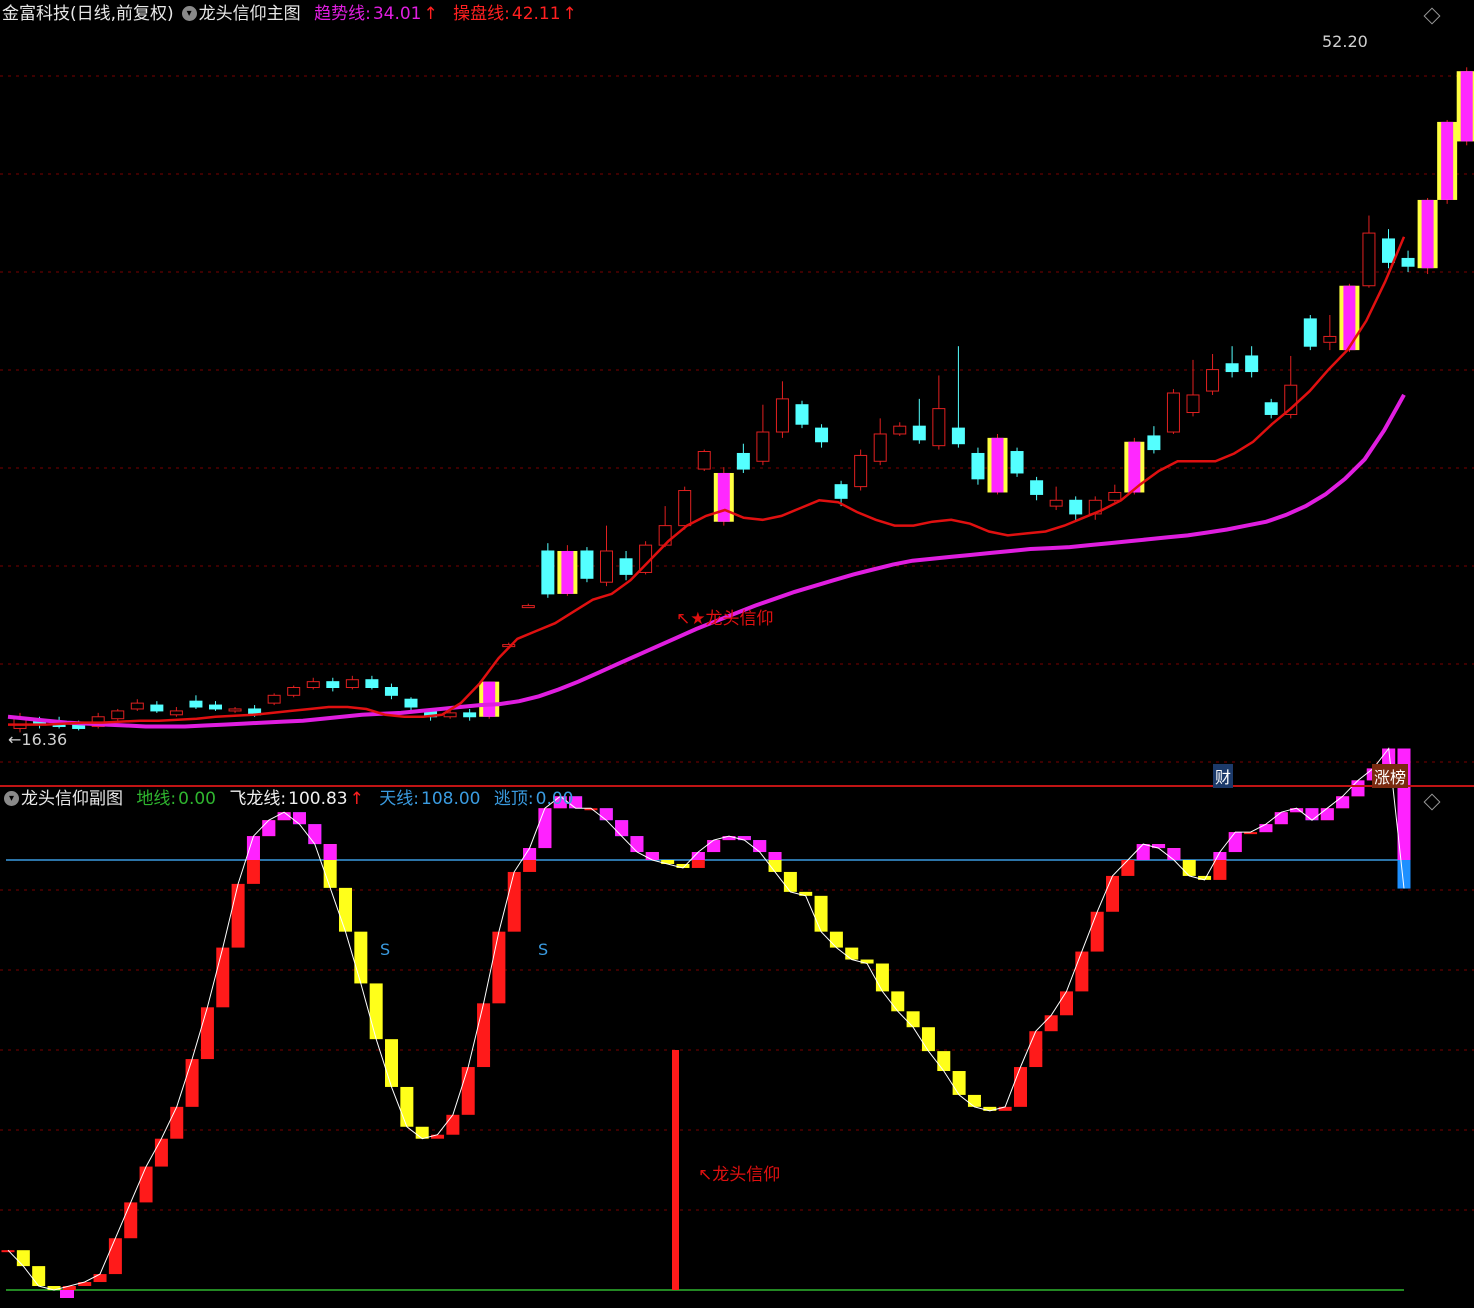 This screenshot has width=1474, height=1308. What do you see at coordinates (356, 799) in the screenshot?
I see `flydragon-arrow-icon: ↑` at bounding box center [356, 799].